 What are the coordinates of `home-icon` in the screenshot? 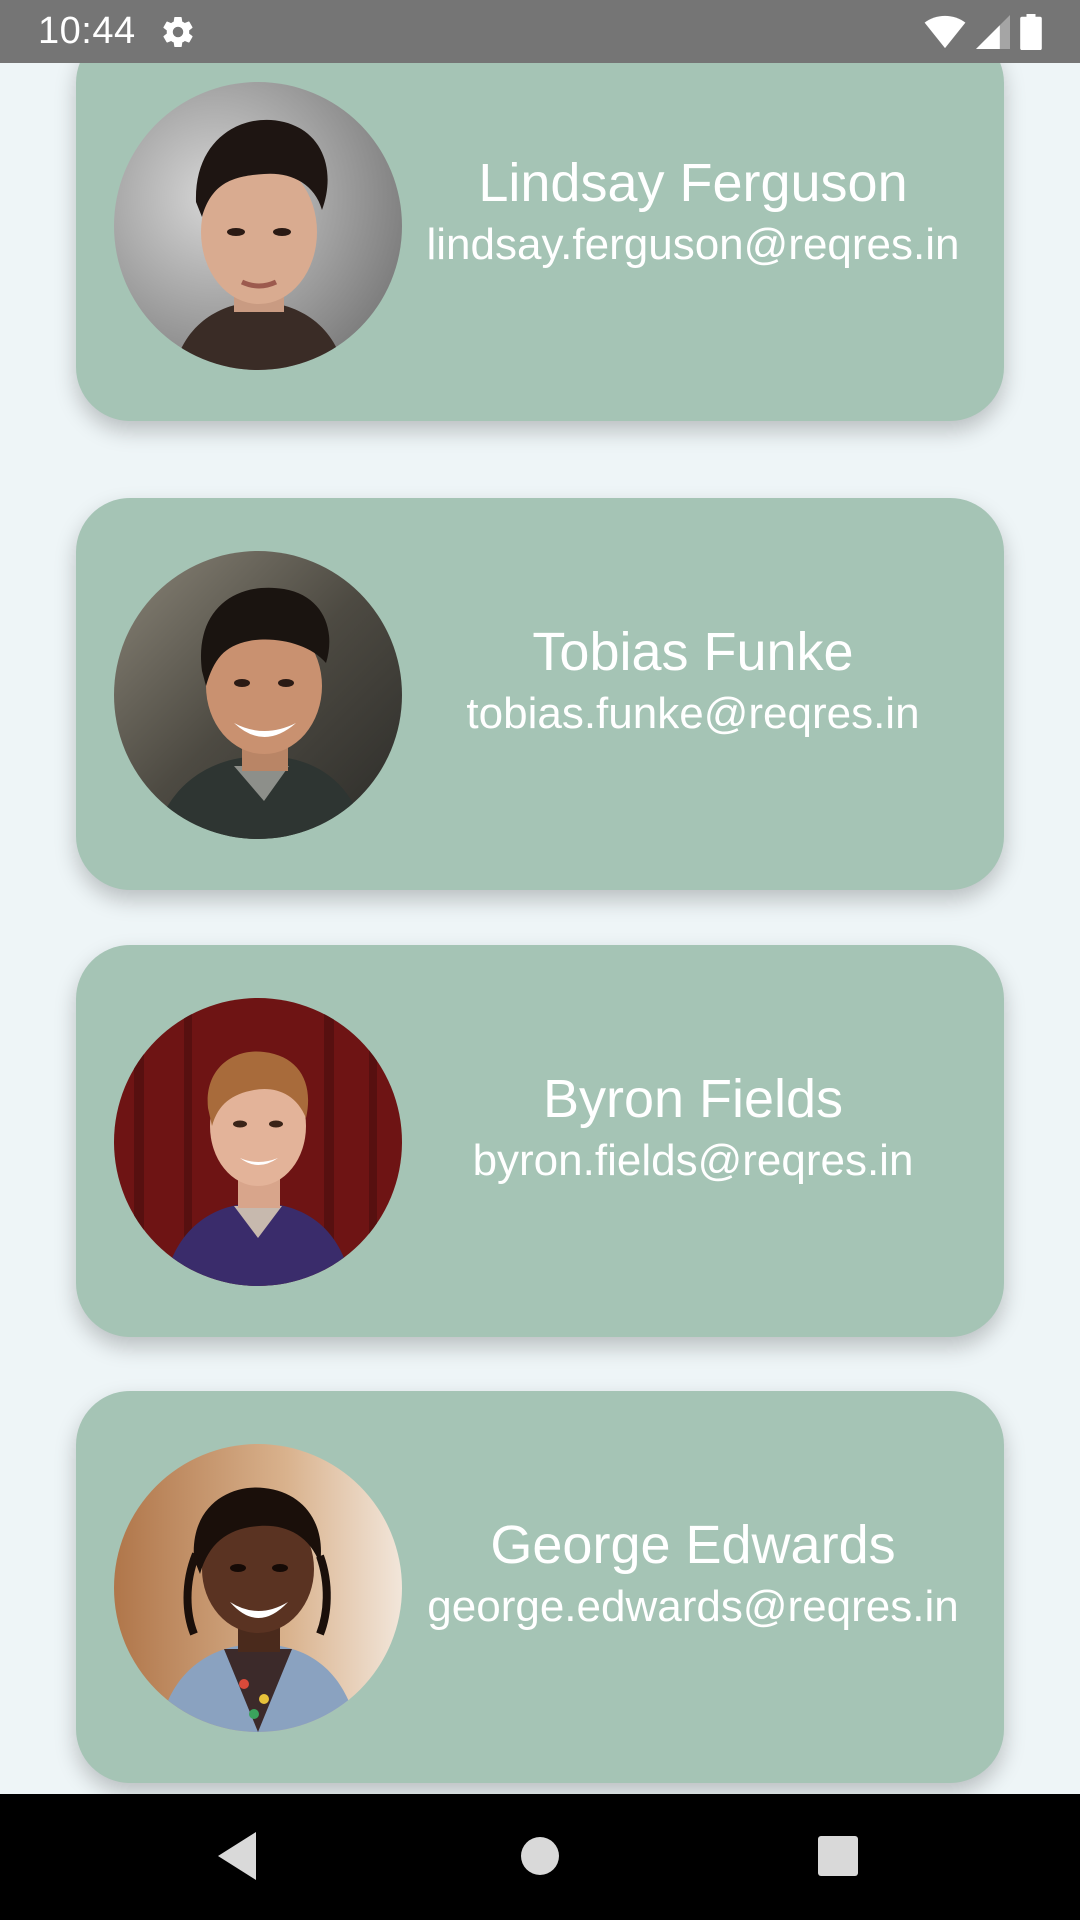 It's located at (540, 1856).